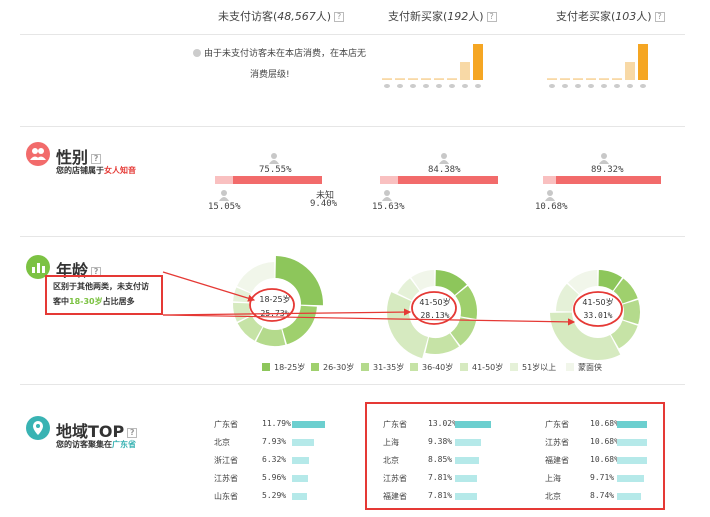  What do you see at coordinates (440, 459) in the screenshot?
I see `region-pct: 8.85%` at bounding box center [440, 459].